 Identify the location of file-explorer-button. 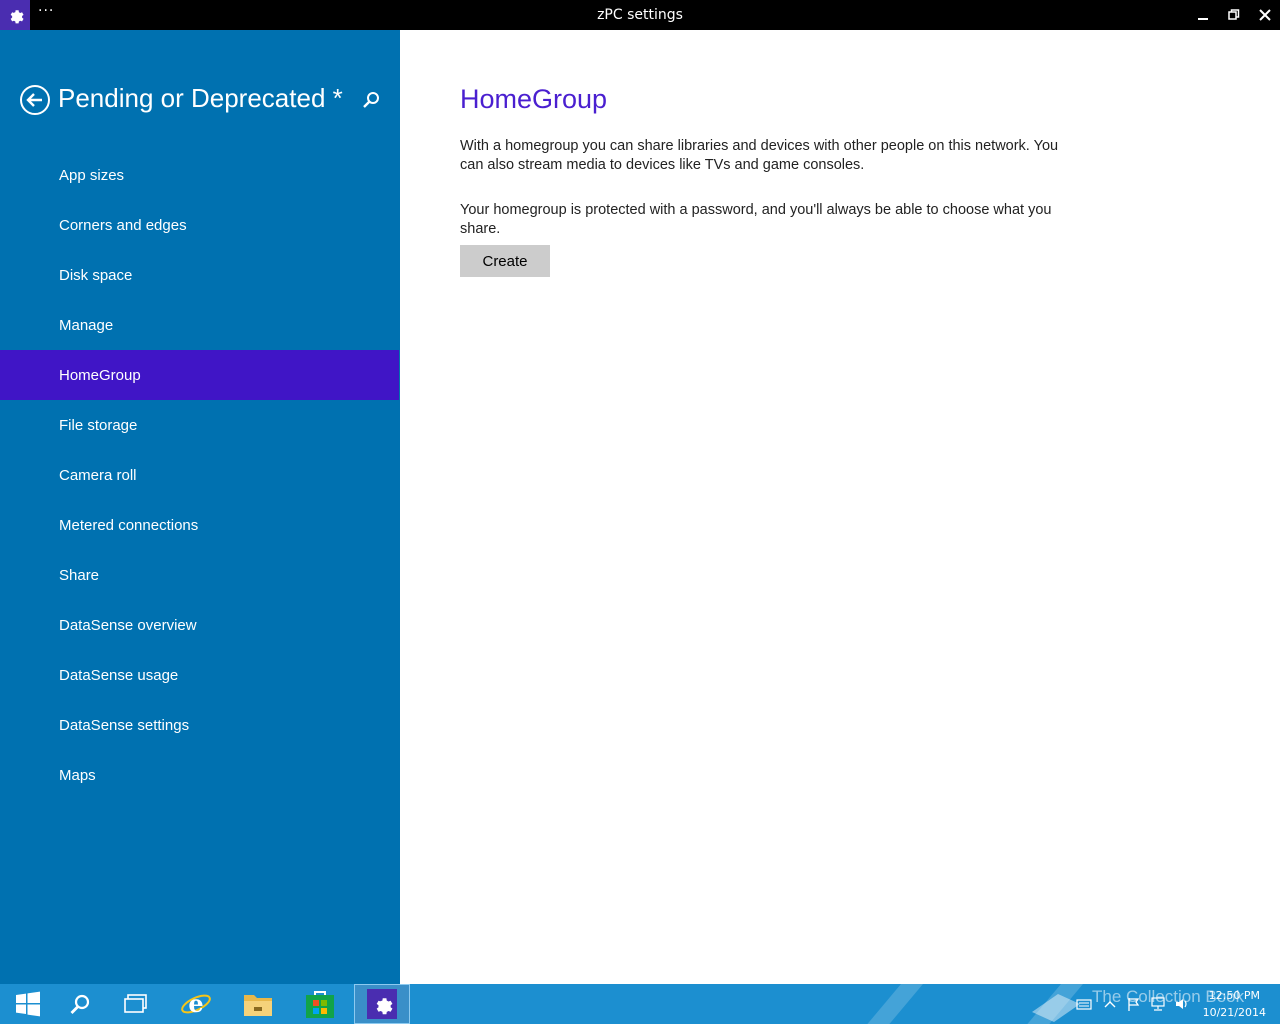
(258, 1004).